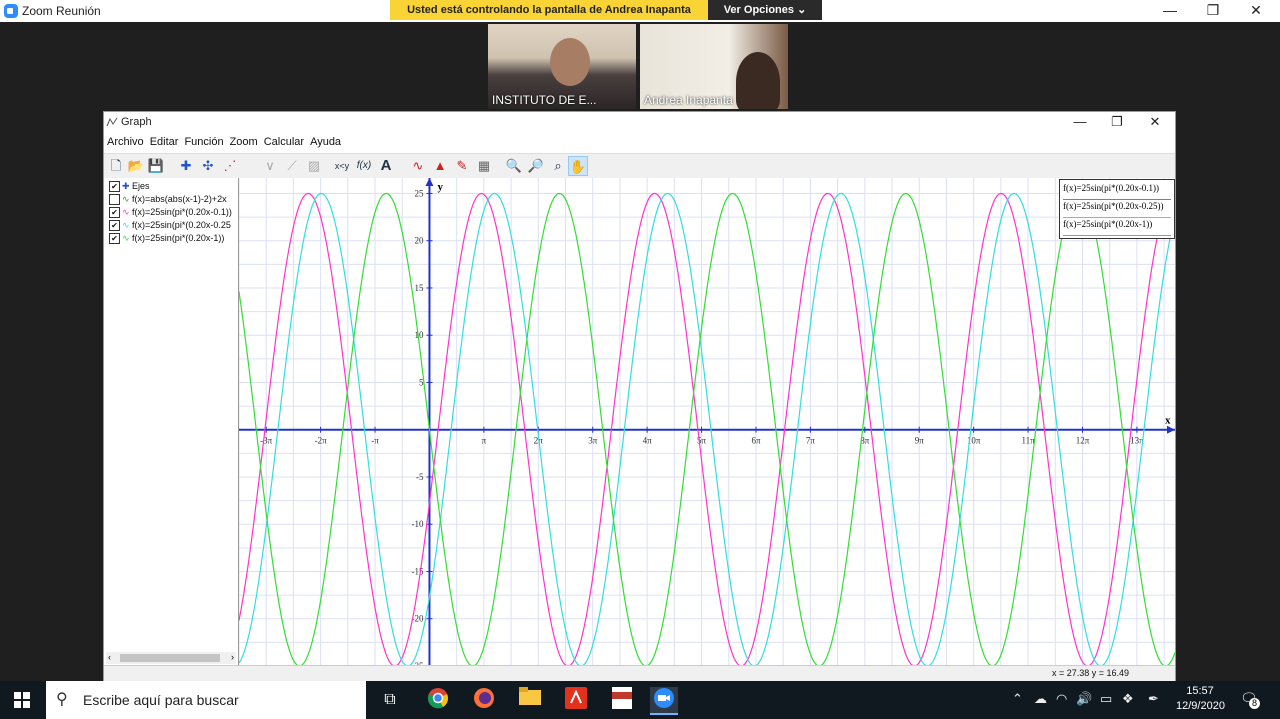  I want to click on acrobat-icon, so click(576, 700).